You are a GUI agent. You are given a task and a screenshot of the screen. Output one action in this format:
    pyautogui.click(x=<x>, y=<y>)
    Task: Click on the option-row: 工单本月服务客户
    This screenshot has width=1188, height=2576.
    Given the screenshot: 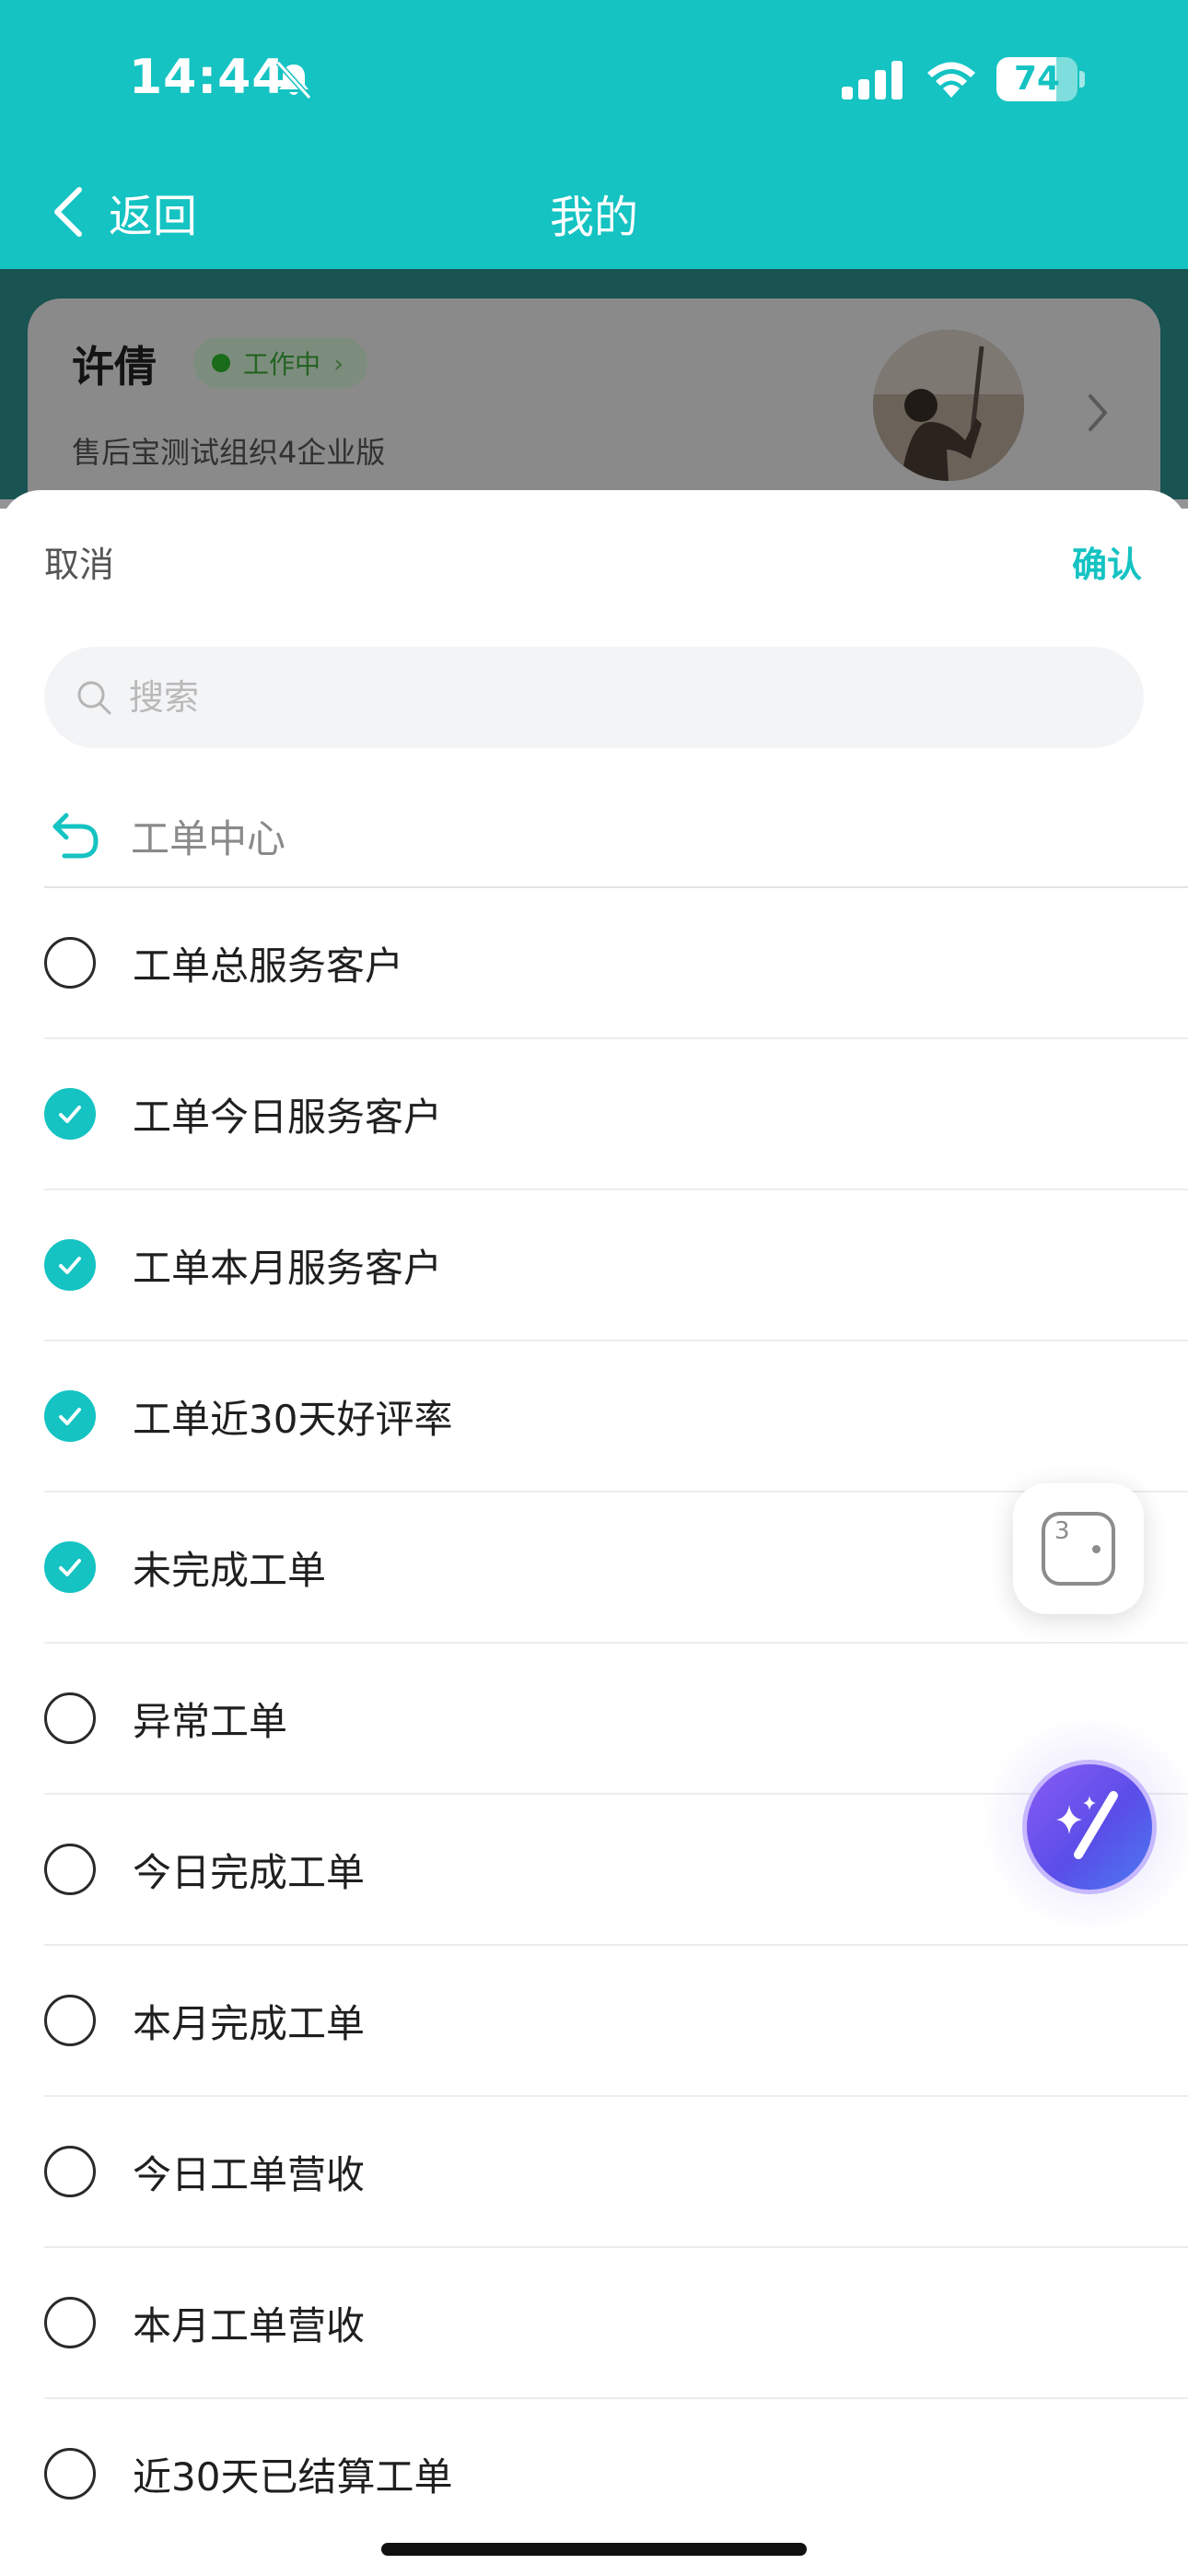 What is the action you would take?
    pyautogui.click(x=616, y=1265)
    